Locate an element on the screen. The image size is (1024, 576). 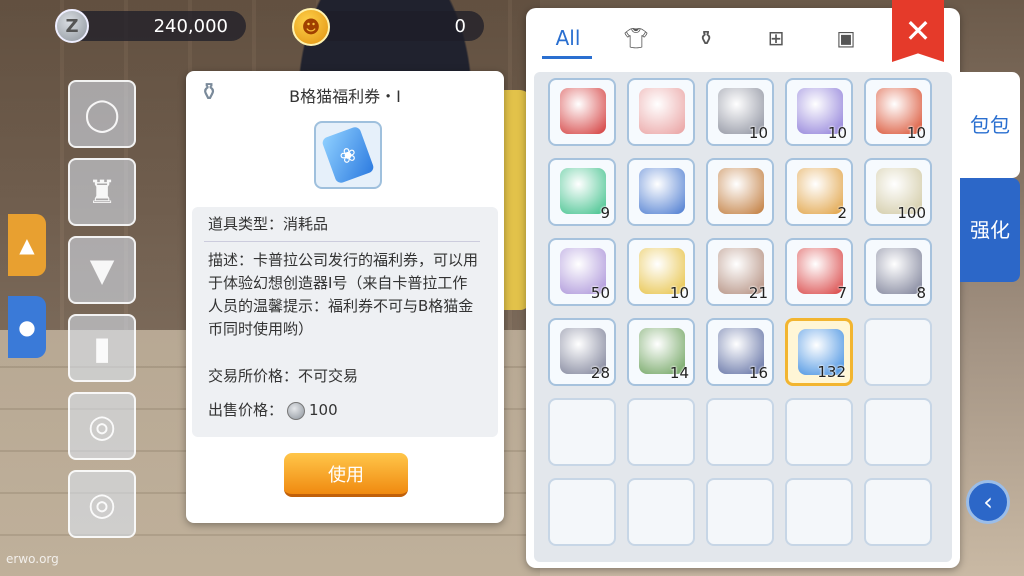
item-preview: ❀ is located at coordinates (348, 155).